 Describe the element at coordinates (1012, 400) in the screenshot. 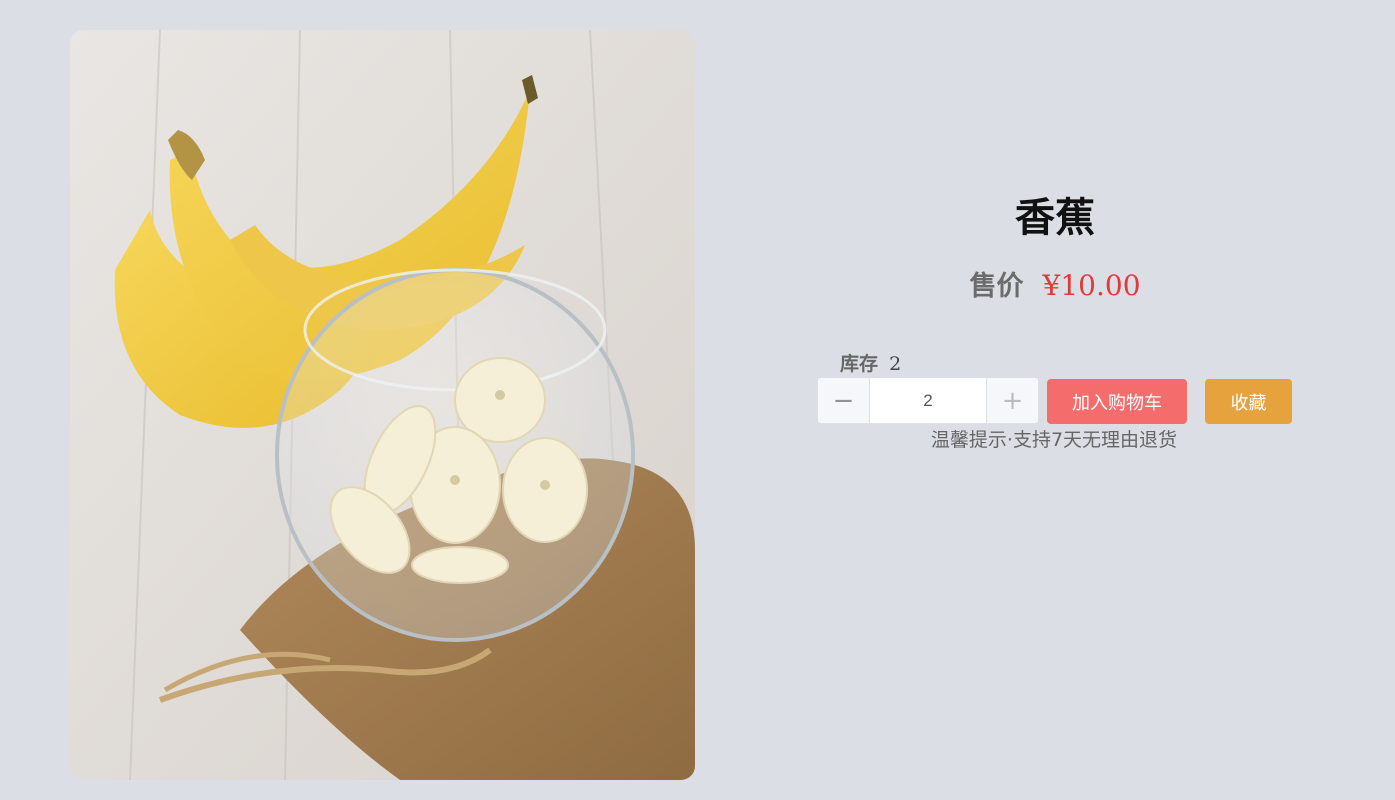

I see `increase-quantity-button: +` at that location.